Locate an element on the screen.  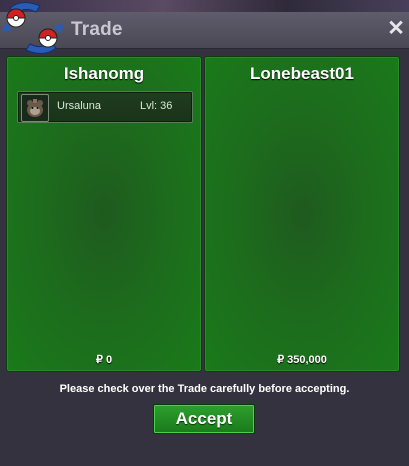
pokeball-swap-logo is located at coordinates (33, 28).